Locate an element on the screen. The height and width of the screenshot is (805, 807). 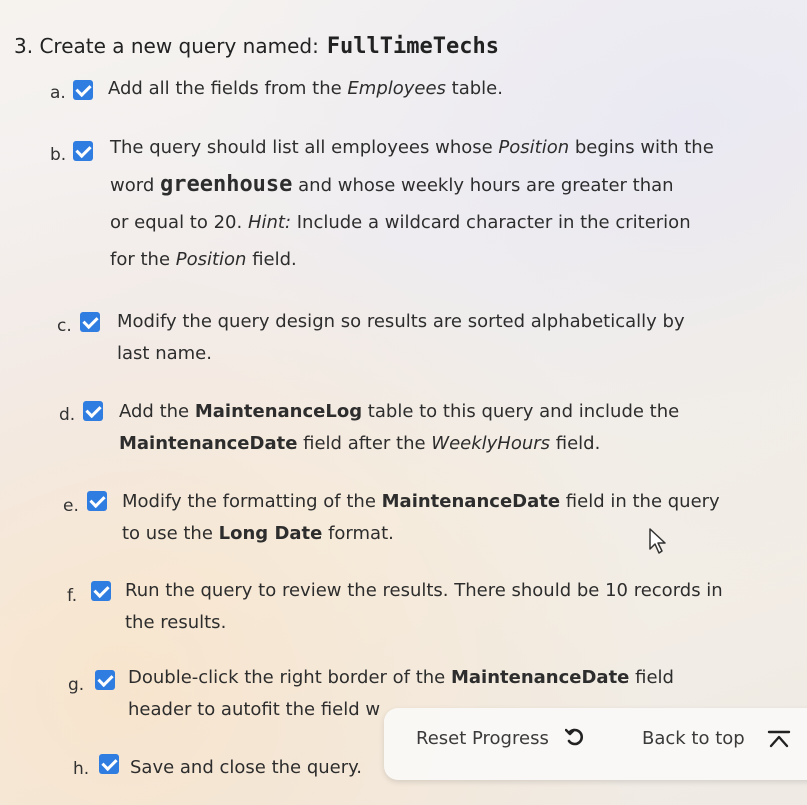
checkbox-f-icon is located at coordinates (101, 591).